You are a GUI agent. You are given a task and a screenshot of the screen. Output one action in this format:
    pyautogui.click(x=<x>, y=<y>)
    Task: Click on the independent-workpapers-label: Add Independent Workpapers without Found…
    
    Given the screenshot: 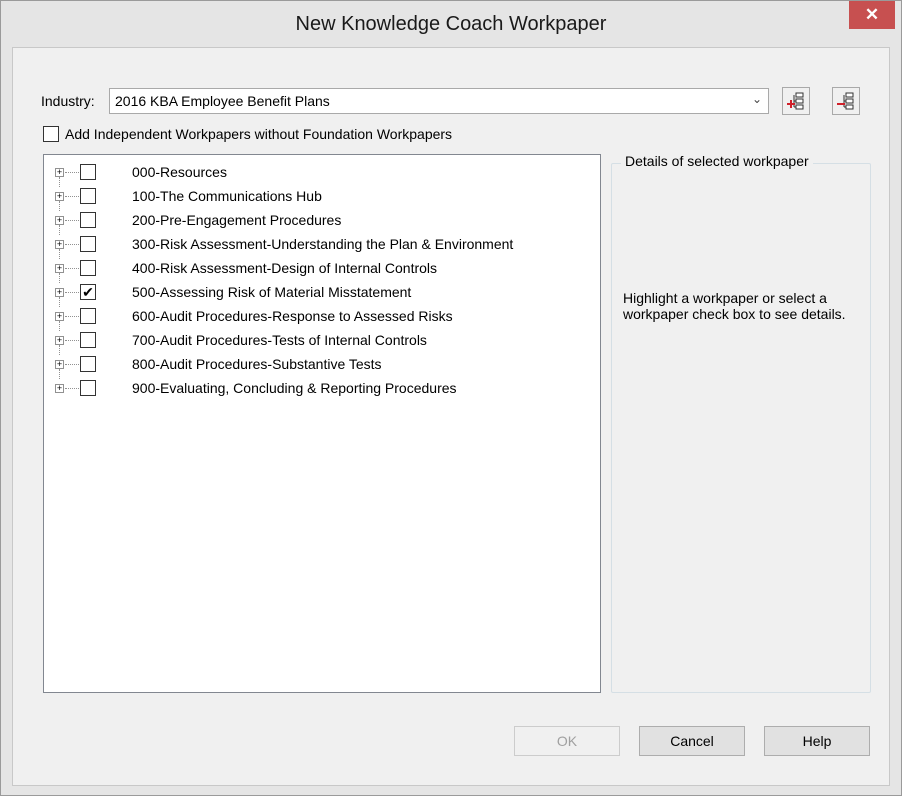 What is the action you would take?
    pyautogui.click(x=259, y=134)
    